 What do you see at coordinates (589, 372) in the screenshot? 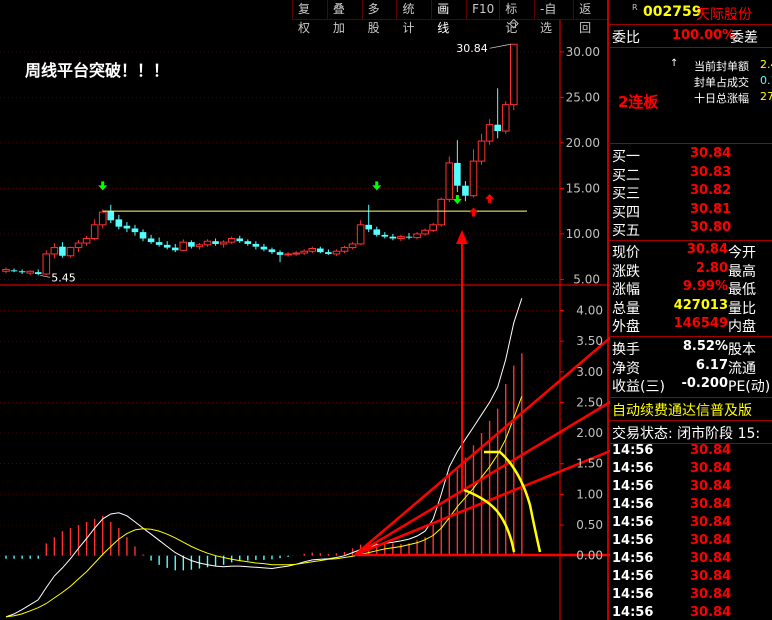
I see `macd-tick-label: 3.00` at bounding box center [589, 372].